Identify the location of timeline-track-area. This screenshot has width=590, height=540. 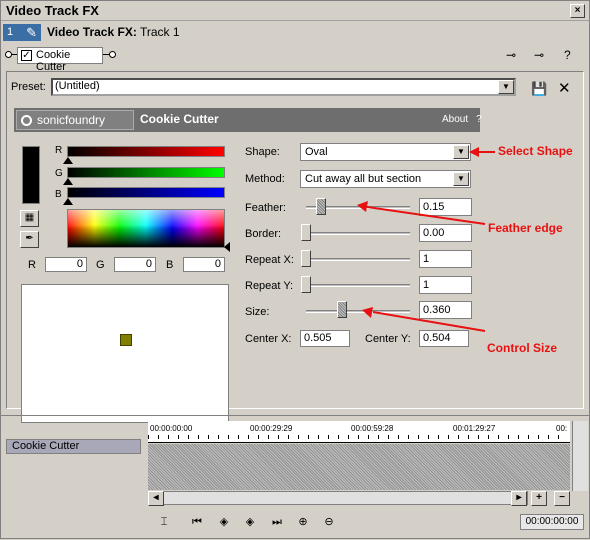
(359, 467).